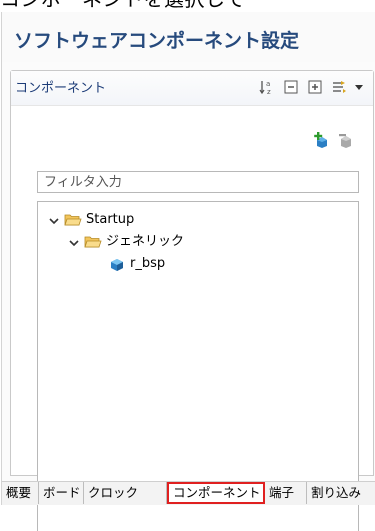 Image resolution: width=375 pixels, height=531 pixels. What do you see at coordinates (145, 241) in the screenshot?
I see `tree-node-label: ジェネリック` at bounding box center [145, 241].